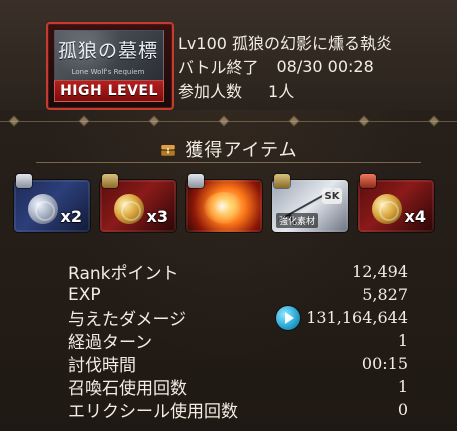 This screenshot has height=431, width=457. What do you see at coordinates (297, 220) in the screenshot?
I see `enhance-material-label: 強化素材` at bounding box center [297, 220].